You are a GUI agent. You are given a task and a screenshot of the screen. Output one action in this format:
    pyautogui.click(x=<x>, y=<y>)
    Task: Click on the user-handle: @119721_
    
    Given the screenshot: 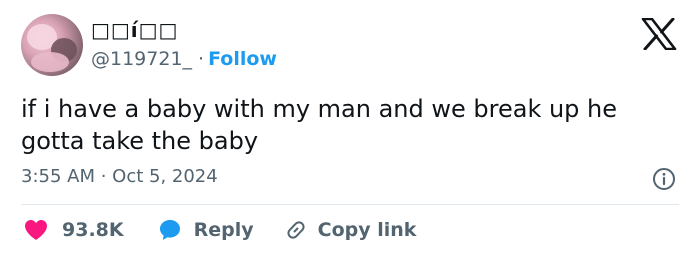 What is the action you would take?
    pyautogui.click(x=141, y=59)
    